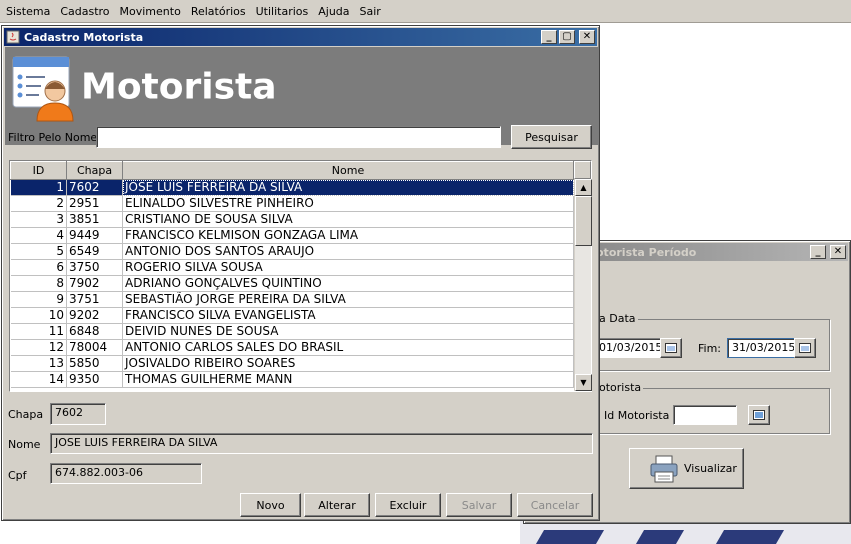 The image size is (851, 544). Describe the element at coordinates (348, 187) in the screenshot. I see `cell-nome: JOSE LUIS FERREIRA DA SILVA` at that location.